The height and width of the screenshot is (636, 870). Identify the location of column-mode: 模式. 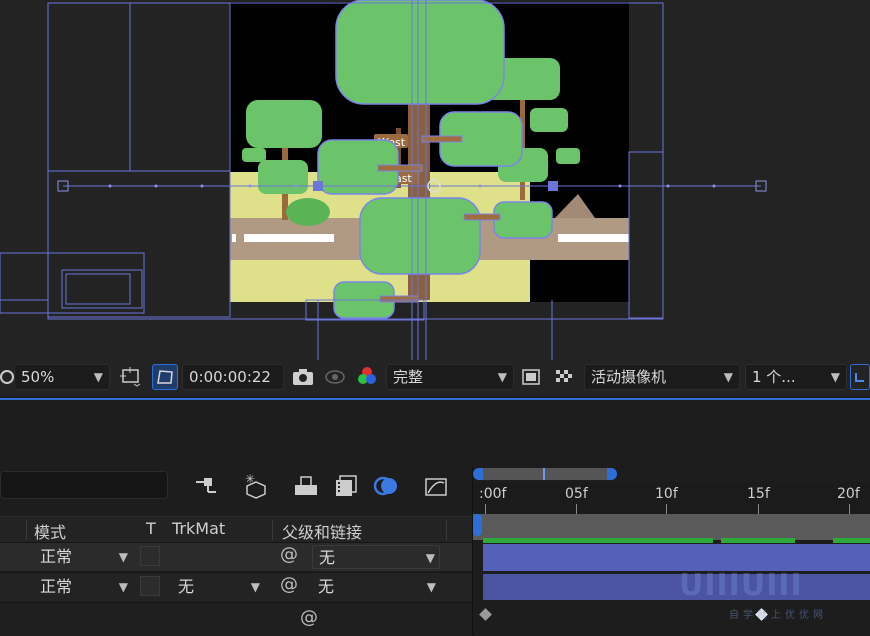
(50, 531).